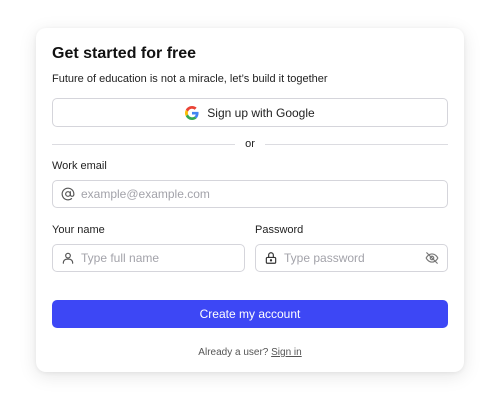  Describe the element at coordinates (78, 230) in the screenshot. I see `name-label: Your name` at that location.